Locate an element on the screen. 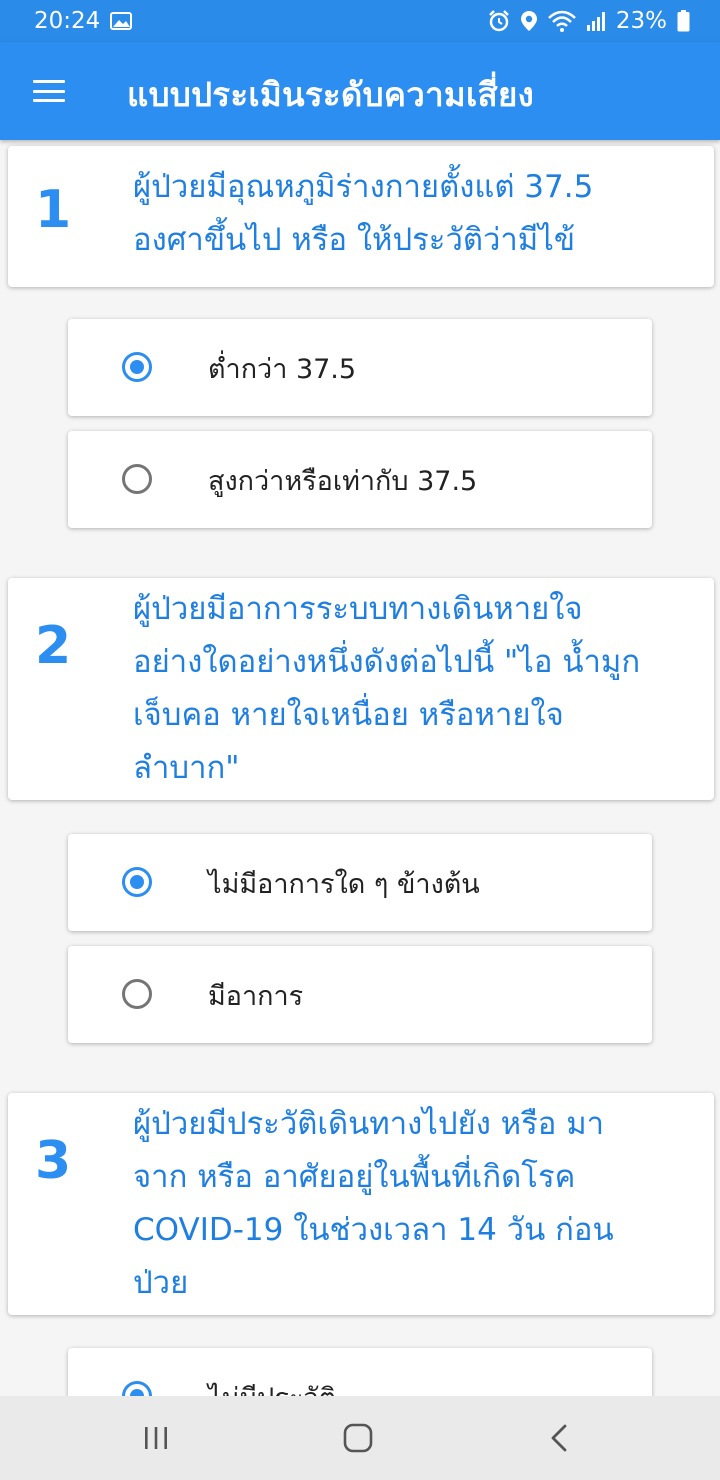 This screenshot has width=720, height=1480. status-time: 20:24 is located at coordinates (67, 21).